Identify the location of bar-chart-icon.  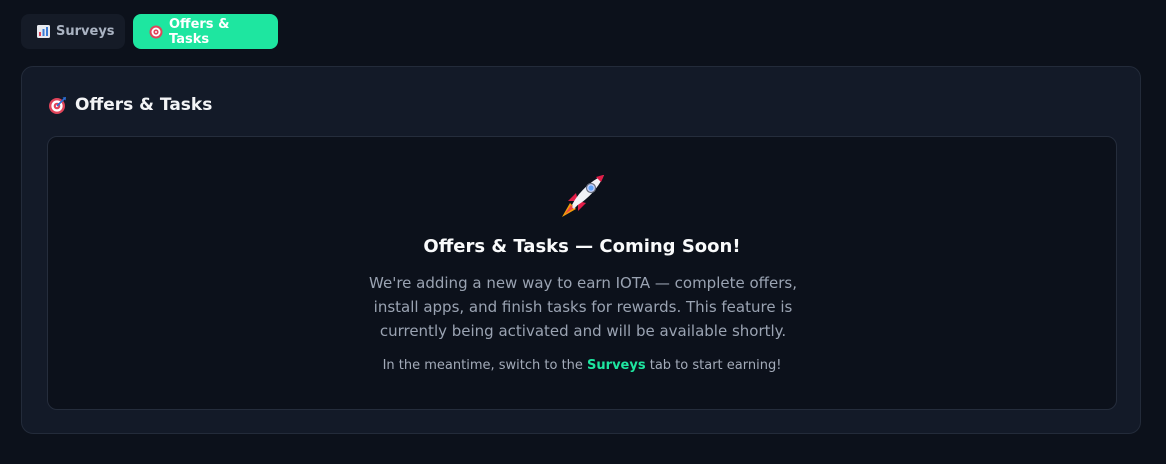
(43, 31).